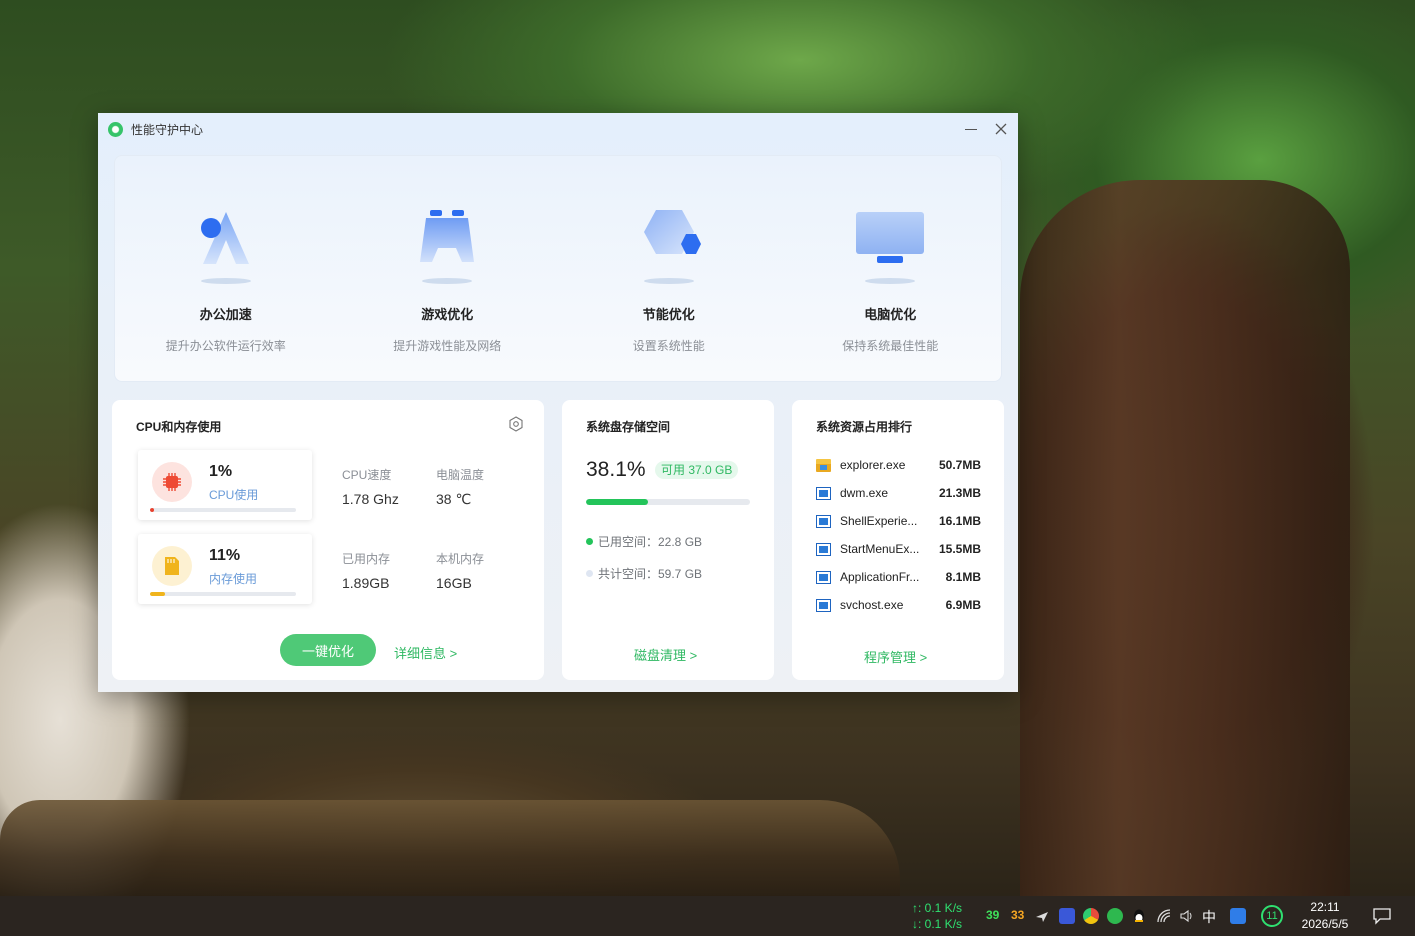  Describe the element at coordinates (650, 574) in the screenshot. I see `disk-total-text: 共计空间：59.7 GB` at that location.